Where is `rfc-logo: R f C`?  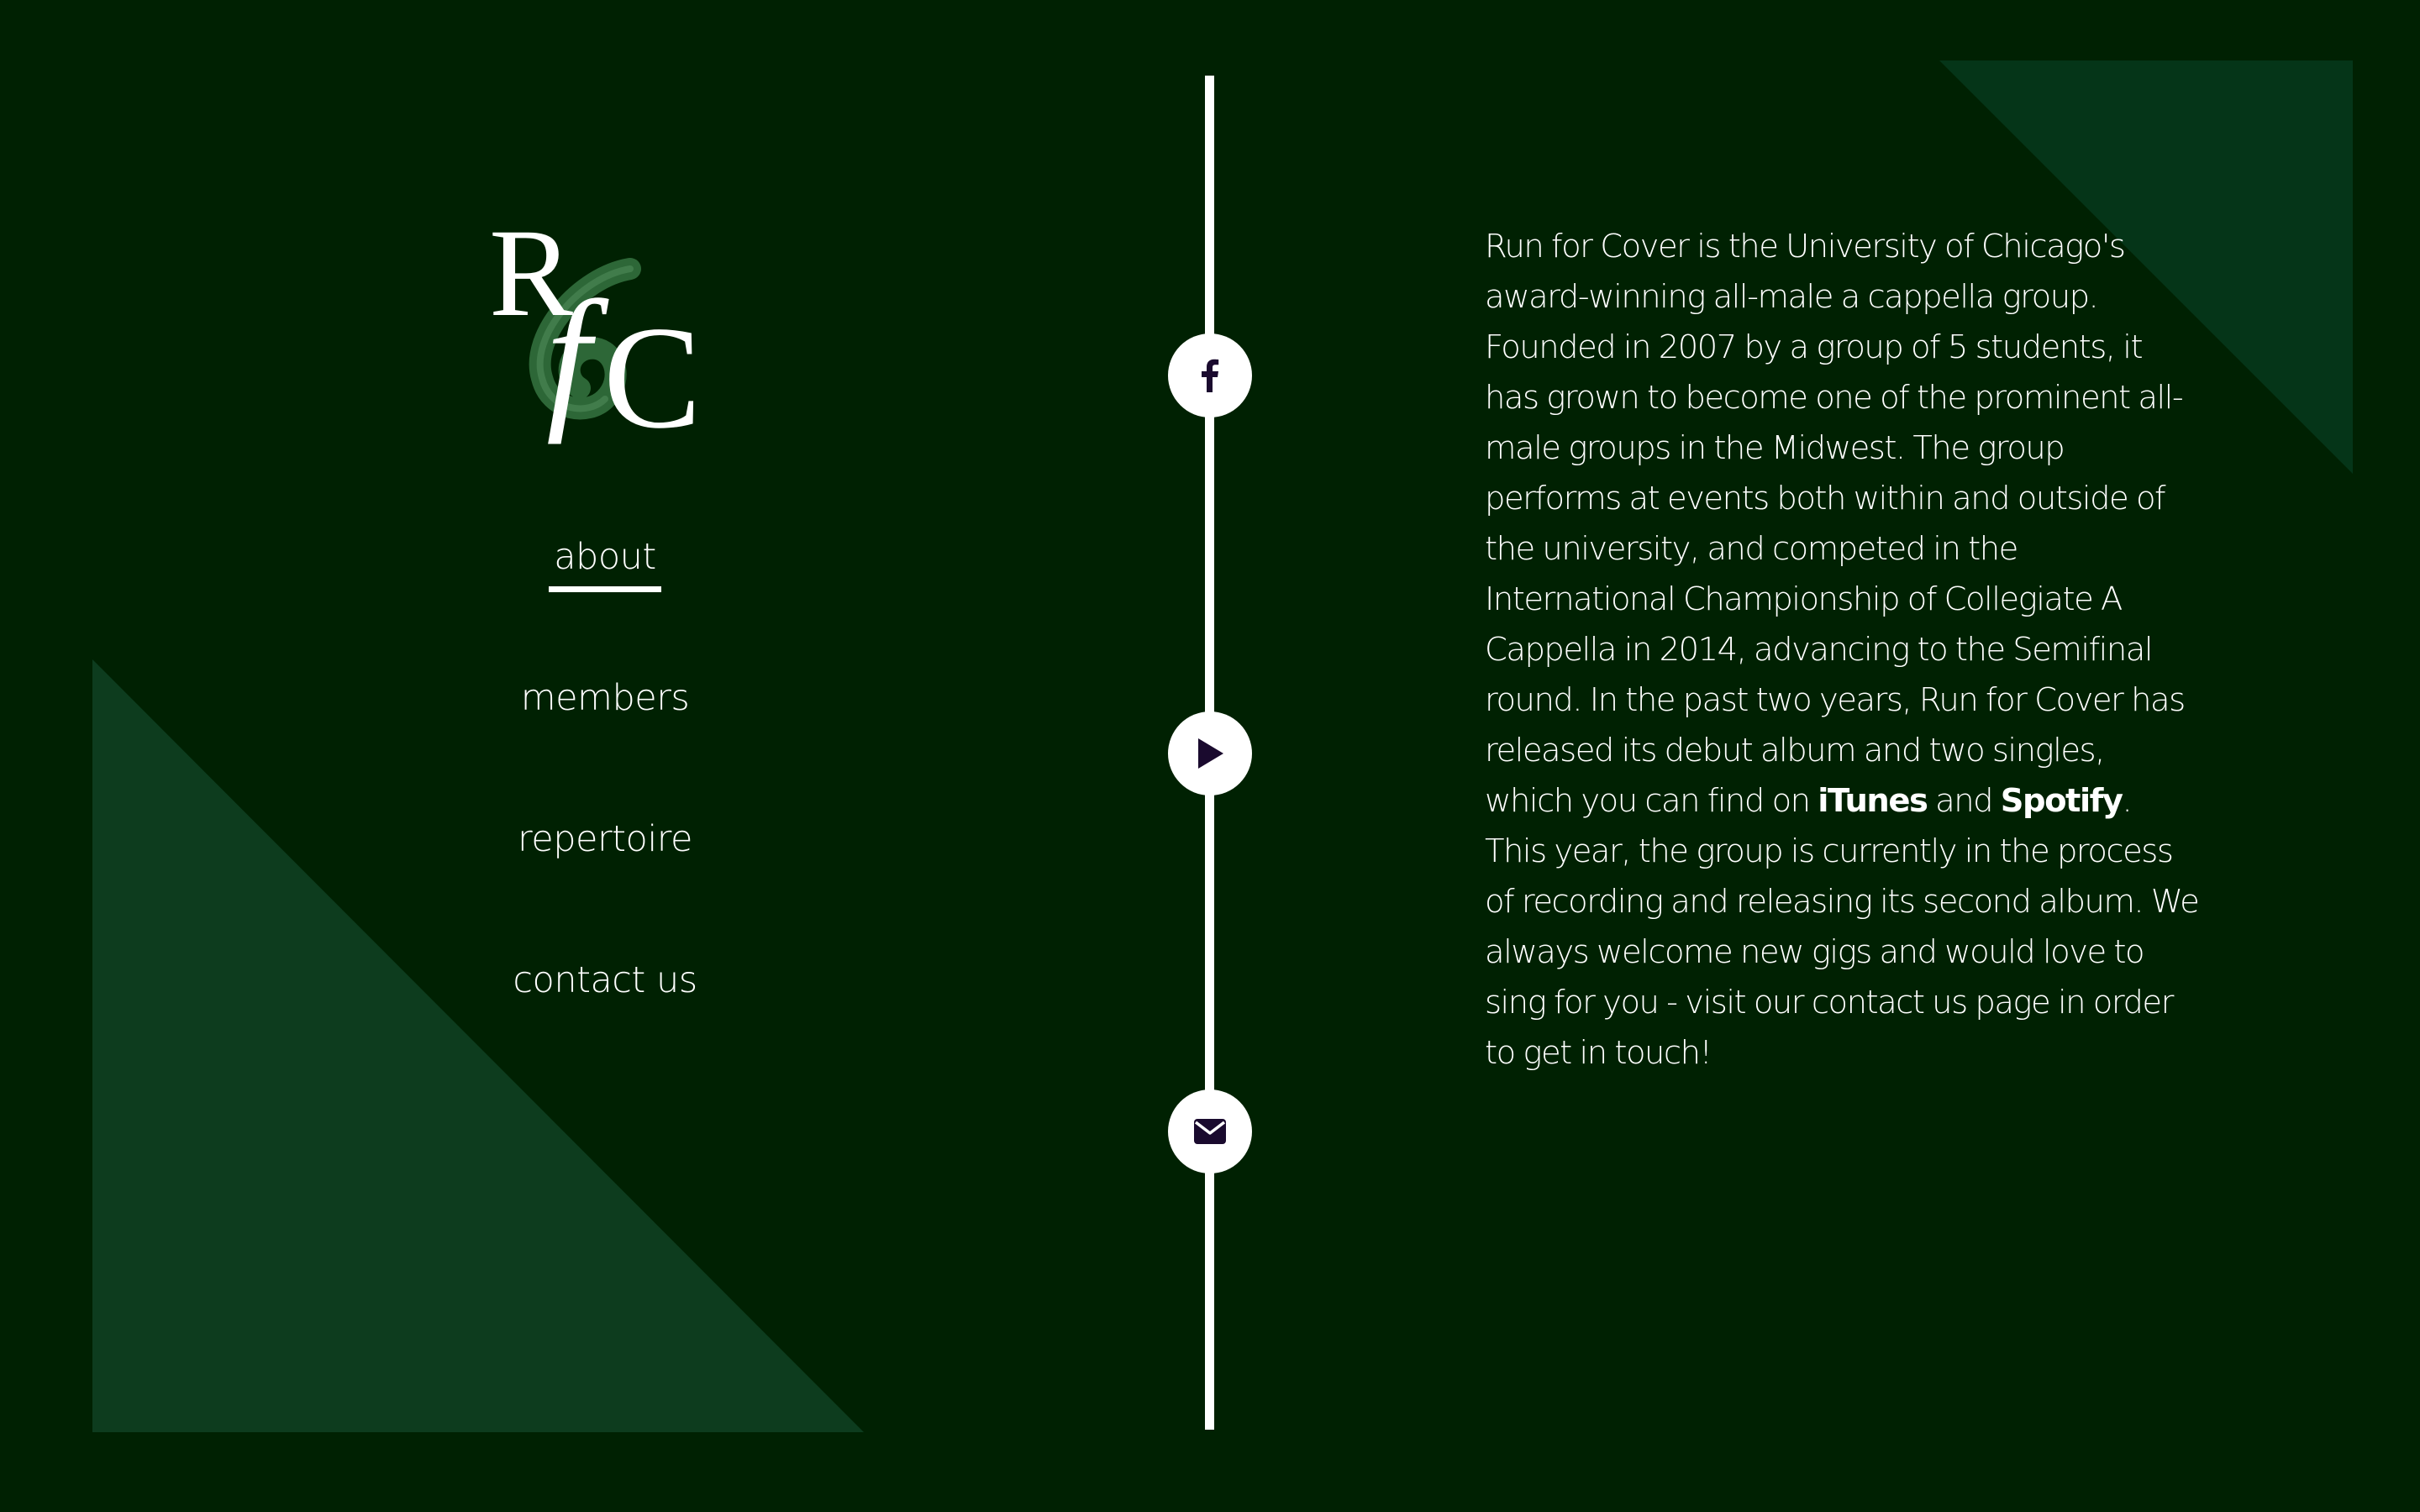 rfc-logo: R f C is located at coordinates (605, 332).